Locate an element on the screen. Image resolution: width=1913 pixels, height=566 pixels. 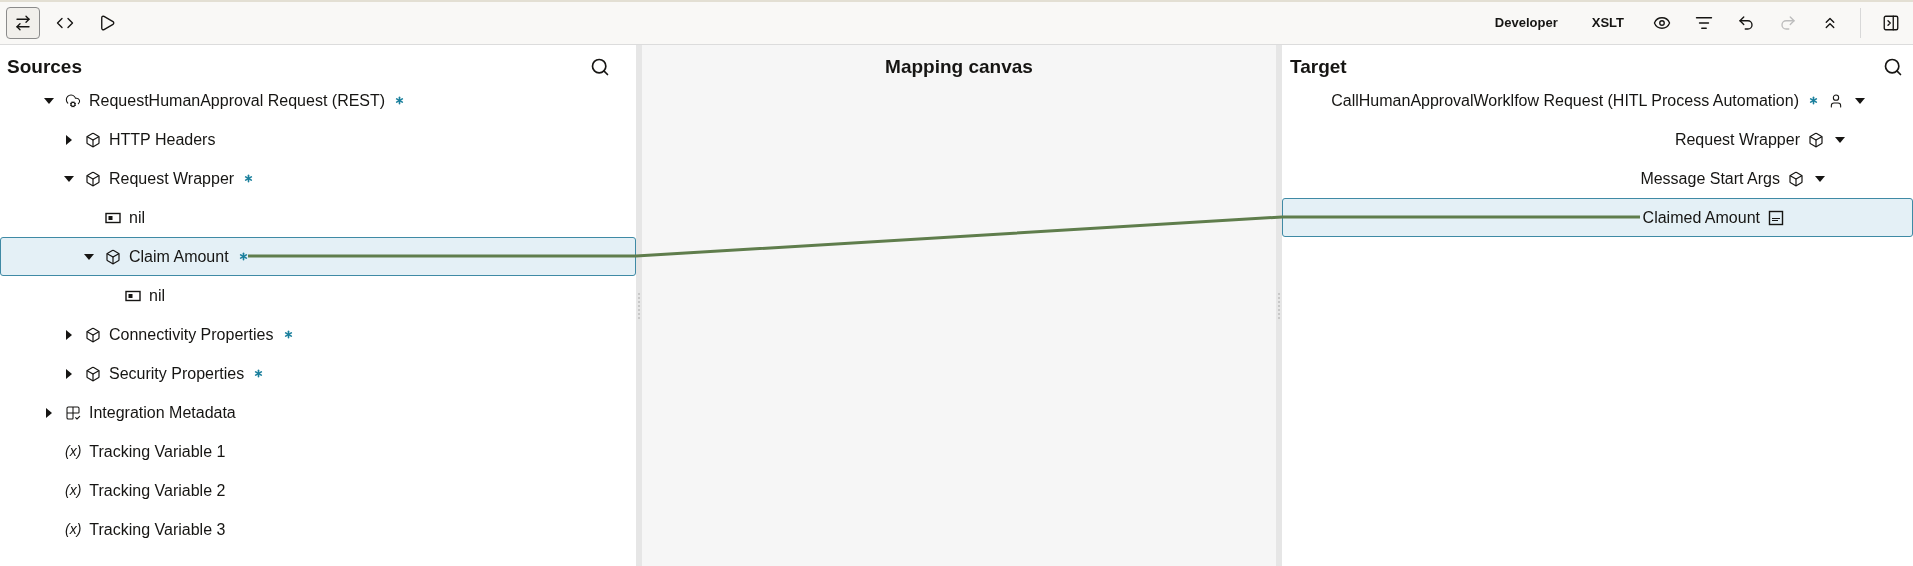
tree-row: HTTP Headers is located at coordinates (318, 139).